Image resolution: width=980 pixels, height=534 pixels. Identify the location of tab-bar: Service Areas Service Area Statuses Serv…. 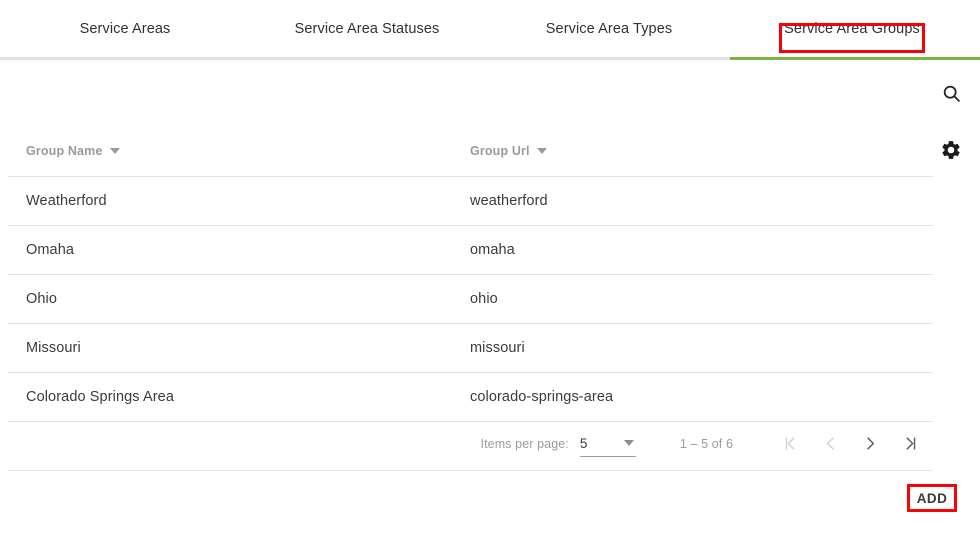
(490, 30).